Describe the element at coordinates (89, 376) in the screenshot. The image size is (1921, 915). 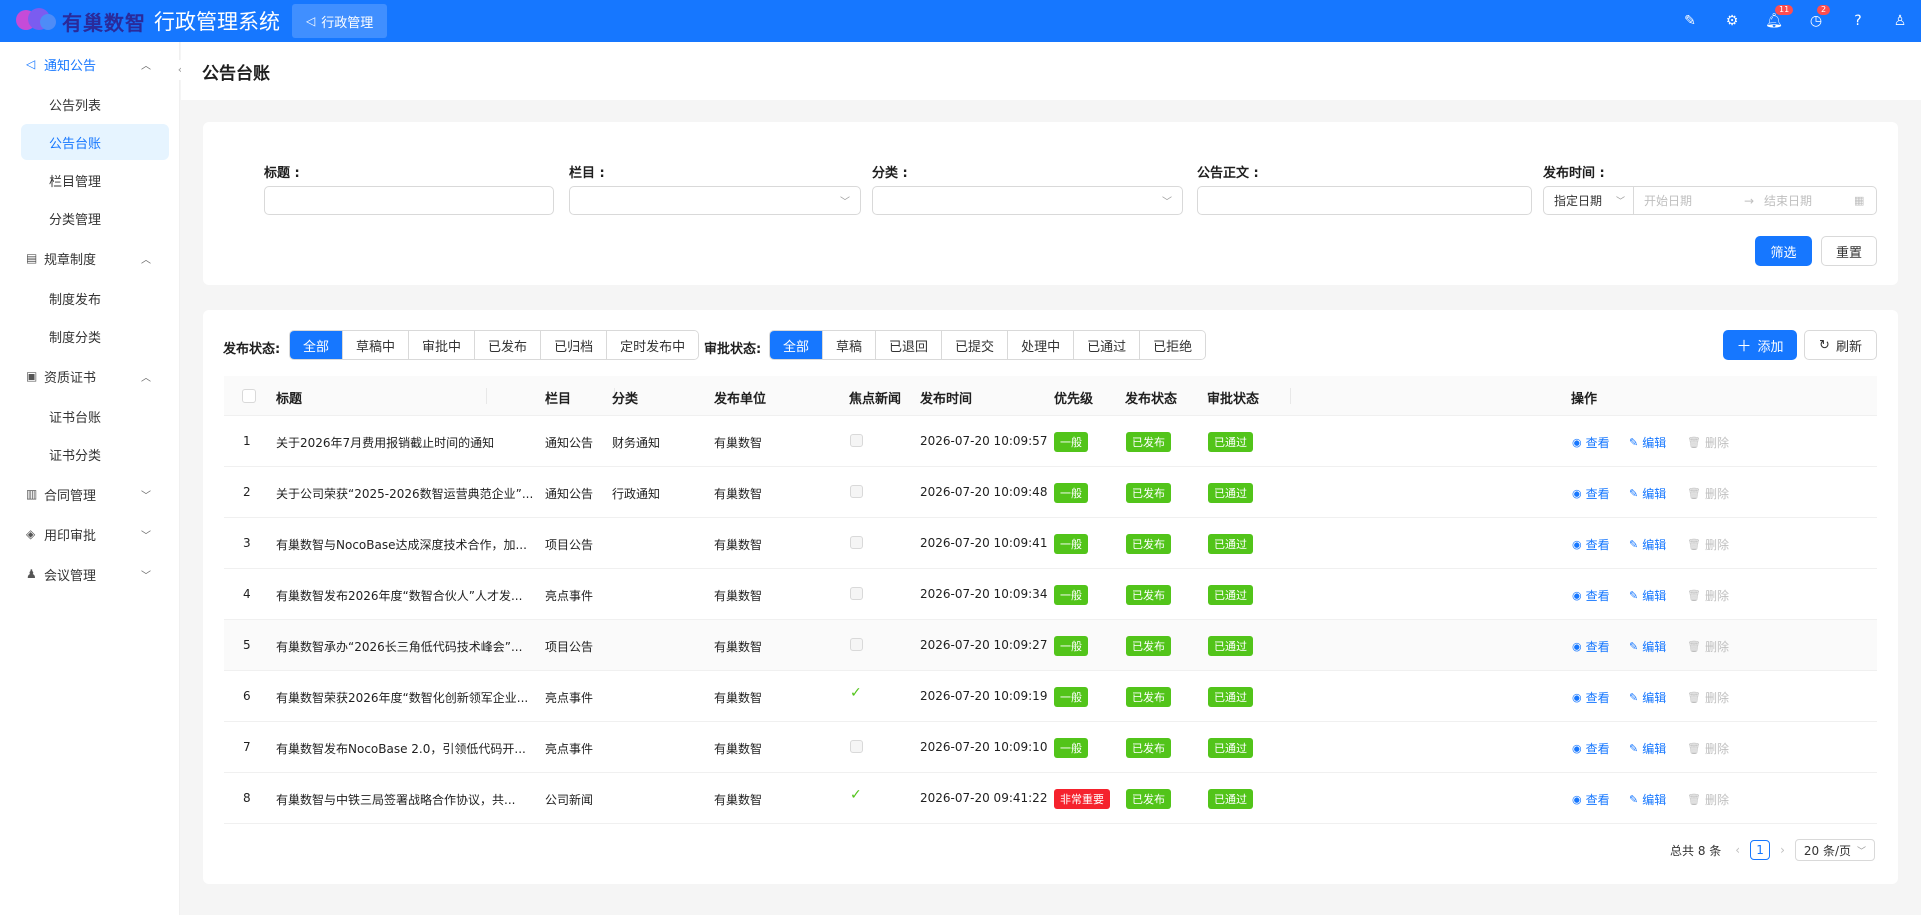
I see `sidebar-group-certificates: ▣ 资质证书 ︿` at that location.